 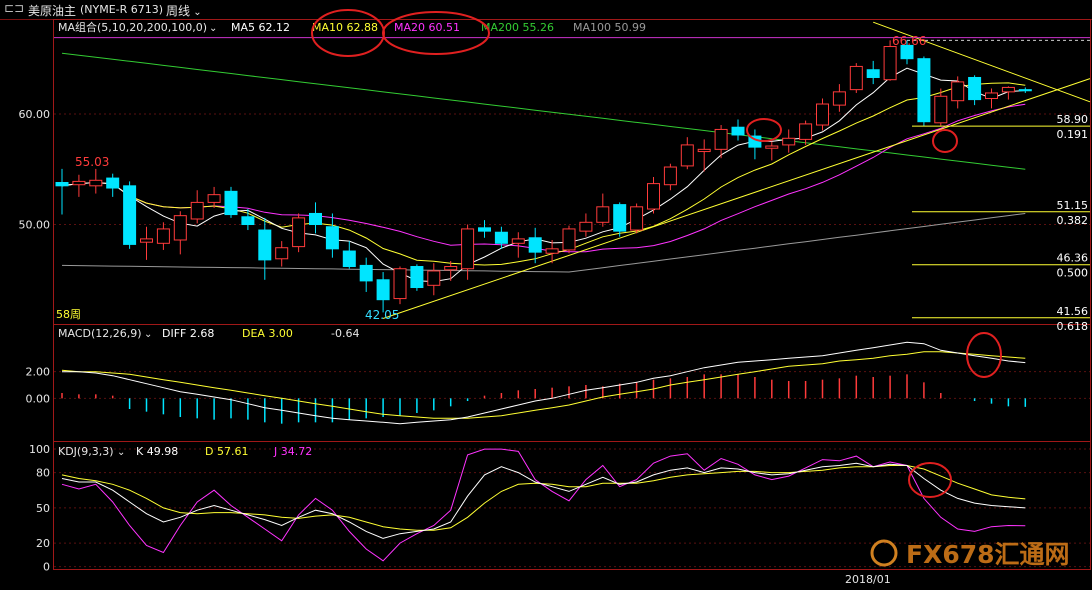 I want to click on fib-ratio-label: 0.191, so click(x=1073, y=134).